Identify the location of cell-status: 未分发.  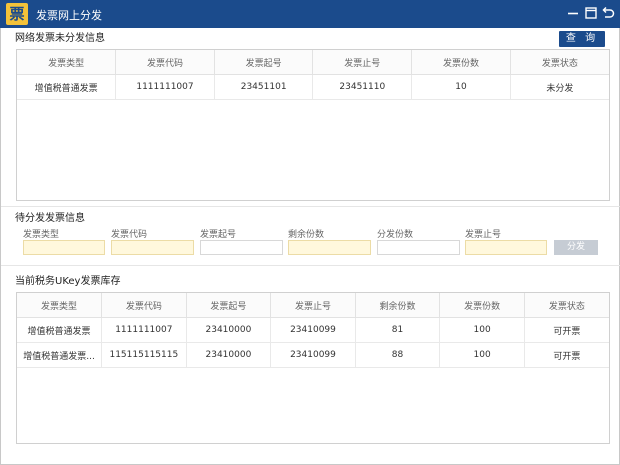
(559, 87).